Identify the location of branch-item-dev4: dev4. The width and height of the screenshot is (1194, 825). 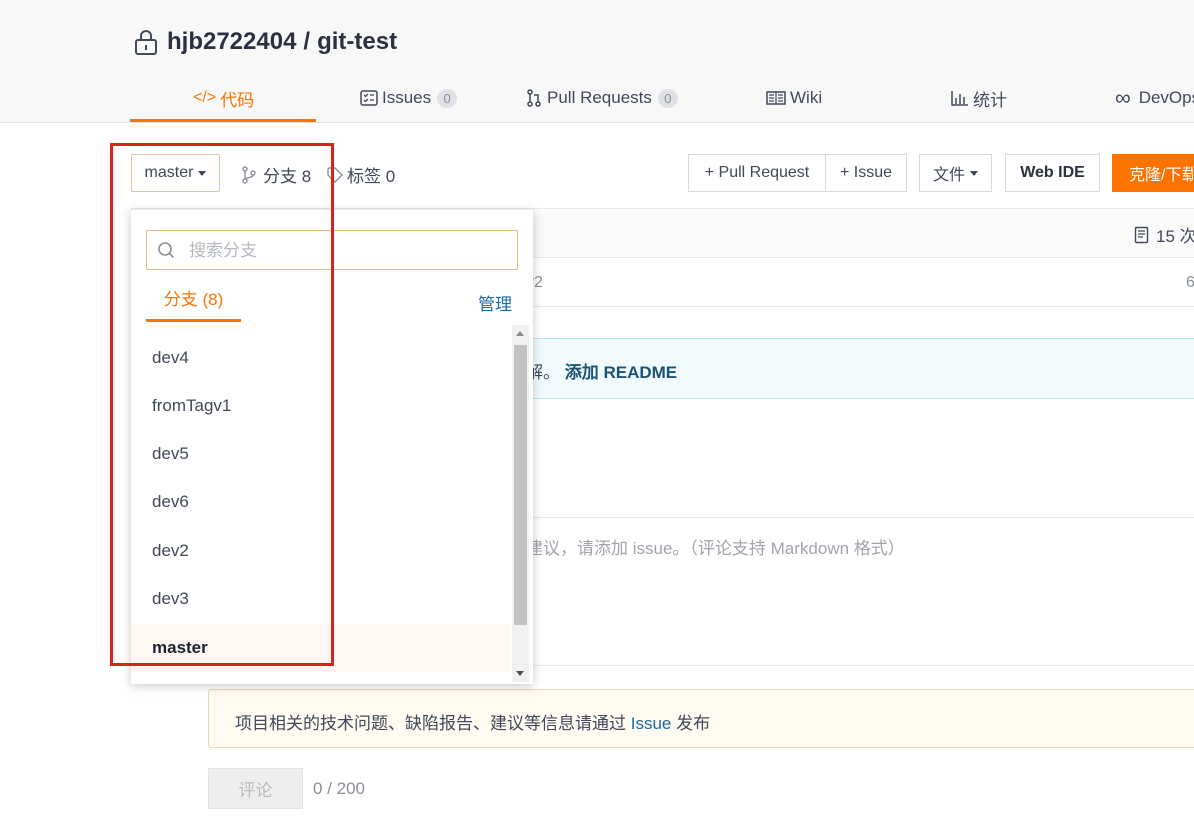
(321, 358).